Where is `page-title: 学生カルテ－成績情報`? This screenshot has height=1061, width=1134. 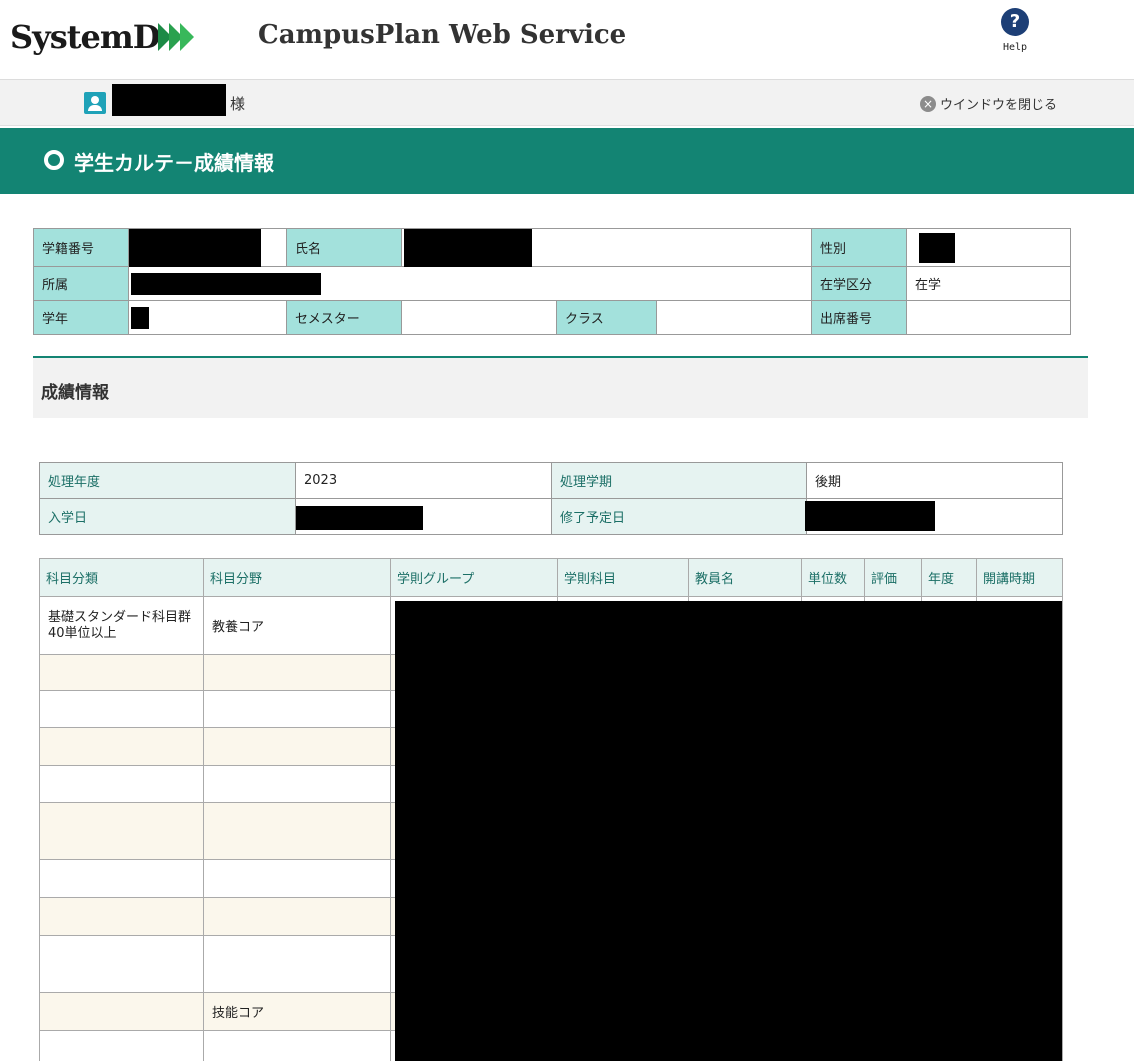 page-title: 学生カルテ－成績情報 is located at coordinates (174, 163).